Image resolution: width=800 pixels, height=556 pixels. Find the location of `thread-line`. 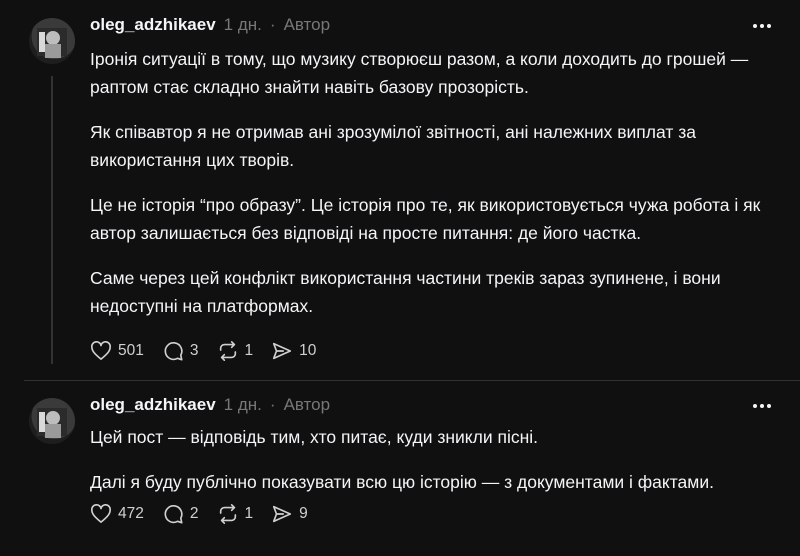

thread-line is located at coordinates (52, 220).